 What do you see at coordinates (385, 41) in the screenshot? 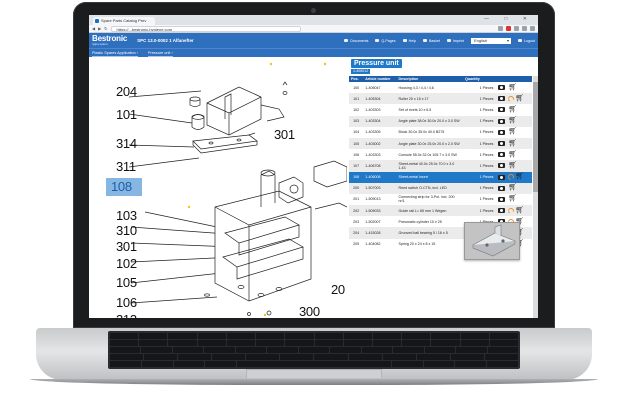
I see `nav-q-pages: Q-Pages` at bounding box center [385, 41].